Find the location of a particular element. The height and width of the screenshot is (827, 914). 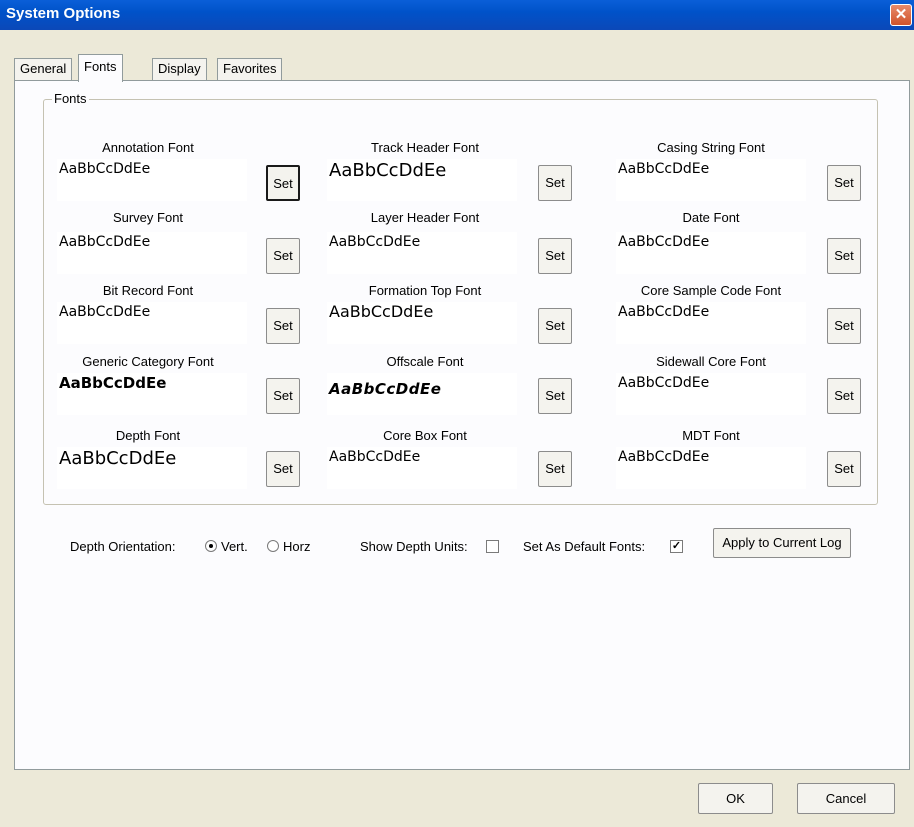

ok-button: OK is located at coordinates (735, 798).